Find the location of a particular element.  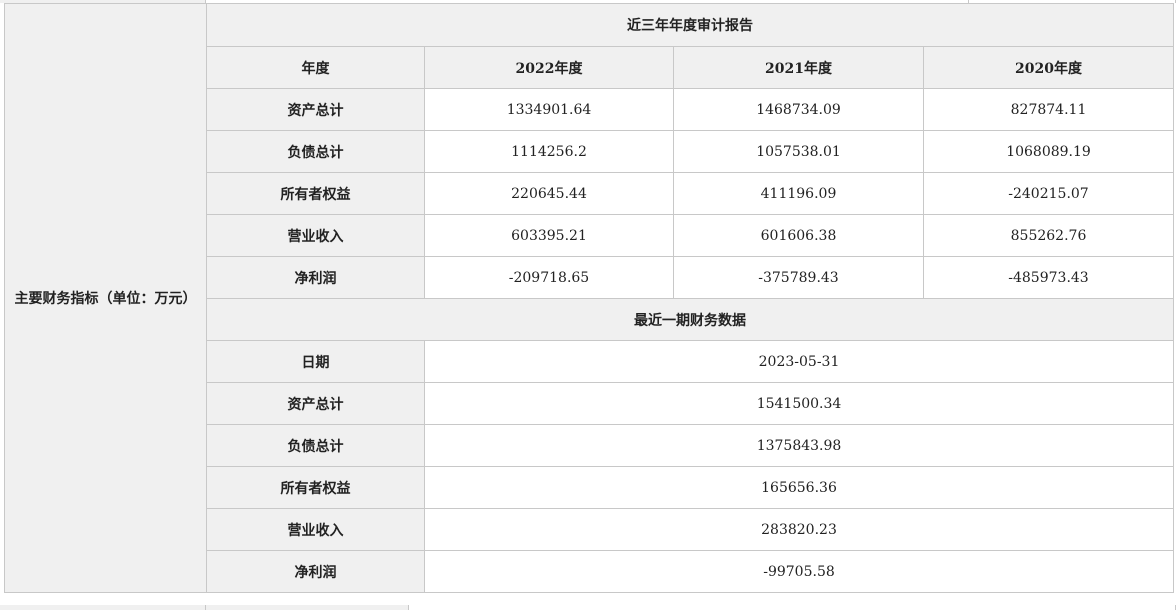

cell-value: 601606.38 is located at coordinates (798, 235).